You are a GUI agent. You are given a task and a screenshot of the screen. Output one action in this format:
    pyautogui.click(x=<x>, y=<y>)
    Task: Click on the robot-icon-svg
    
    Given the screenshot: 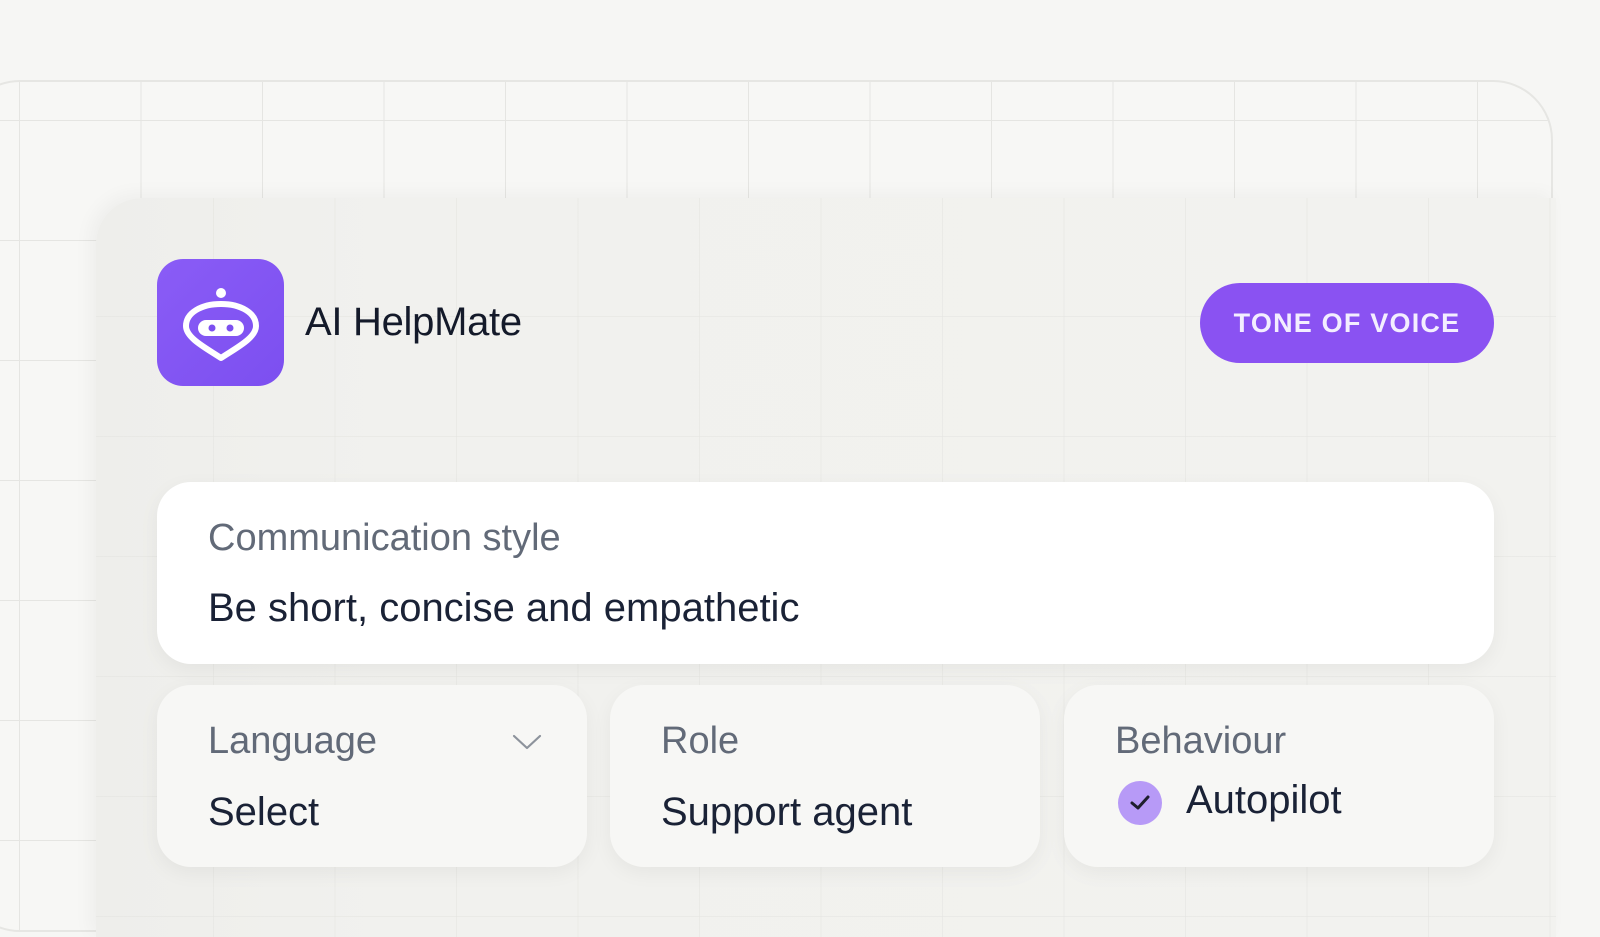 What is the action you would take?
    pyautogui.click(x=220, y=324)
    